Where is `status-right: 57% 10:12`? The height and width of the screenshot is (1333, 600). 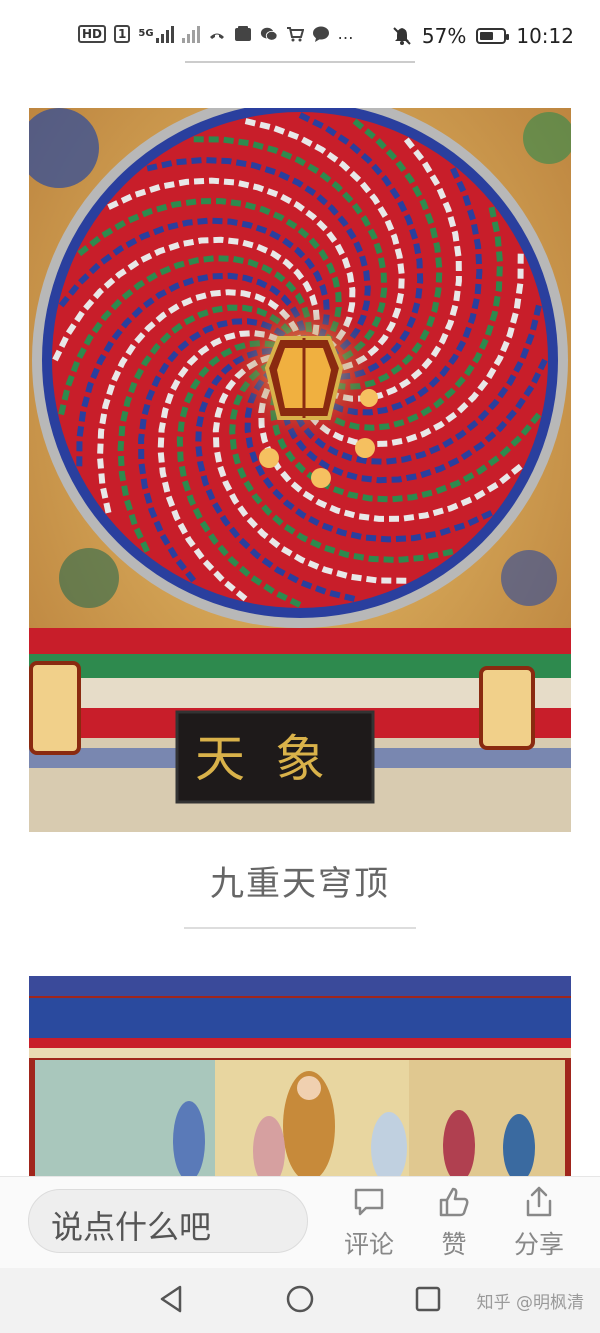
status-right: 57% 10:12 is located at coordinates (483, 36).